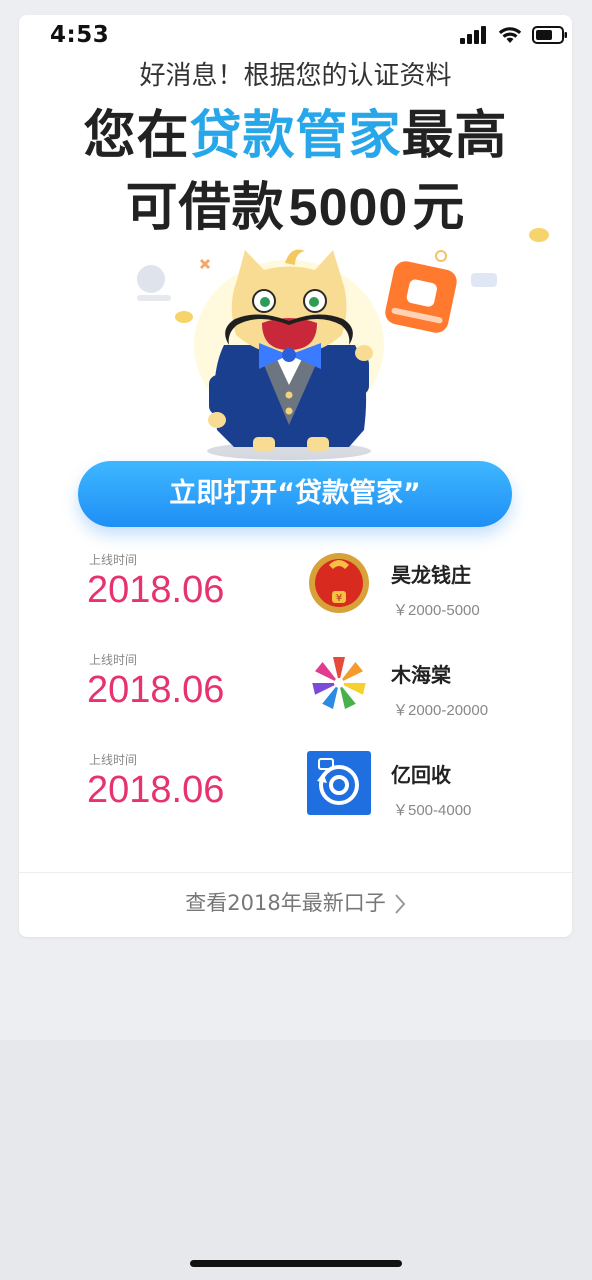  What do you see at coordinates (432, 810) in the screenshot?
I see `lender-range: ￥500-4000` at bounding box center [432, 810].